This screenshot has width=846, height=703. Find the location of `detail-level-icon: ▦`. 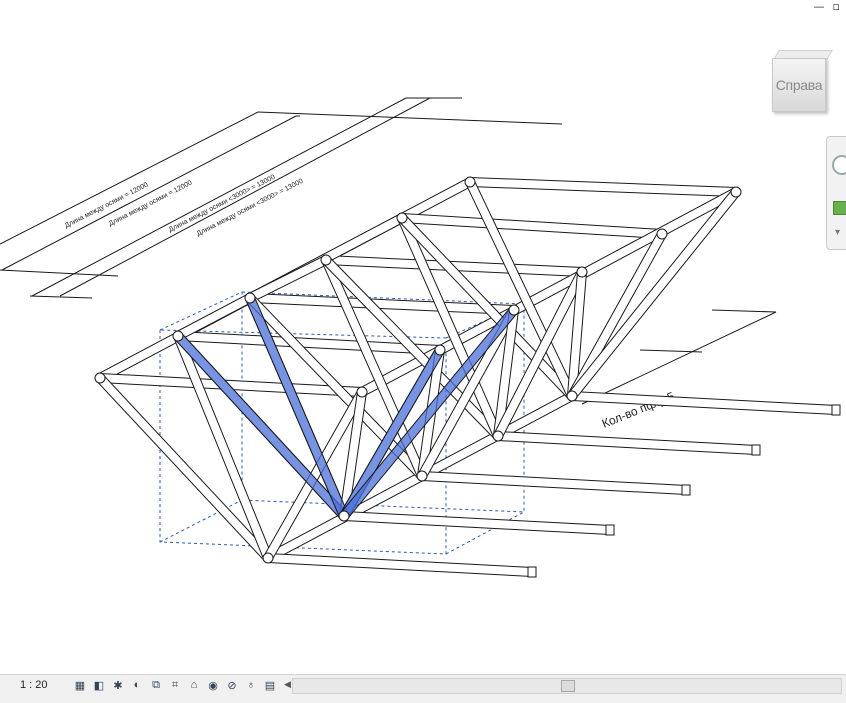

detail-level-icon: ▦ is located at coordinates (80, 685).